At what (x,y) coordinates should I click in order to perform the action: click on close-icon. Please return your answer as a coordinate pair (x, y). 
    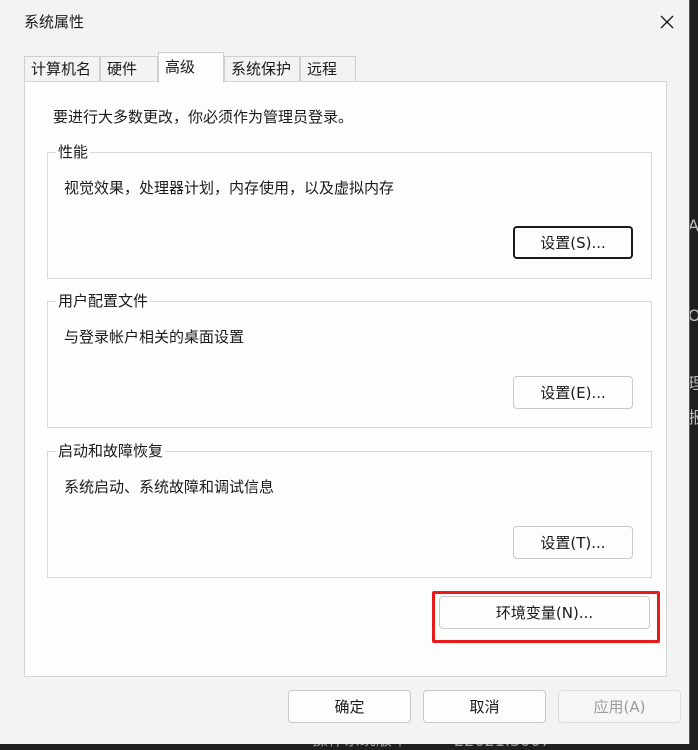
    Looking at the image, I should click on (667, 22).